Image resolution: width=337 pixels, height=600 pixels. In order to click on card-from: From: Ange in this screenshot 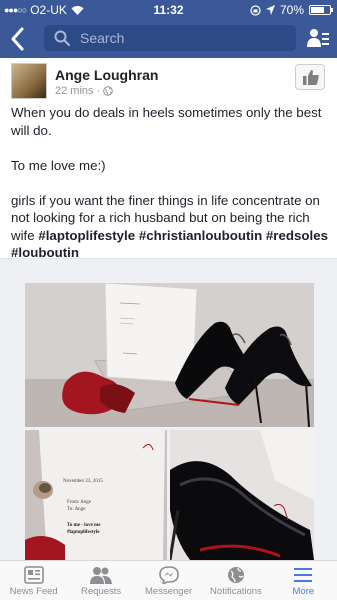, I will do `click(79, 502)`.